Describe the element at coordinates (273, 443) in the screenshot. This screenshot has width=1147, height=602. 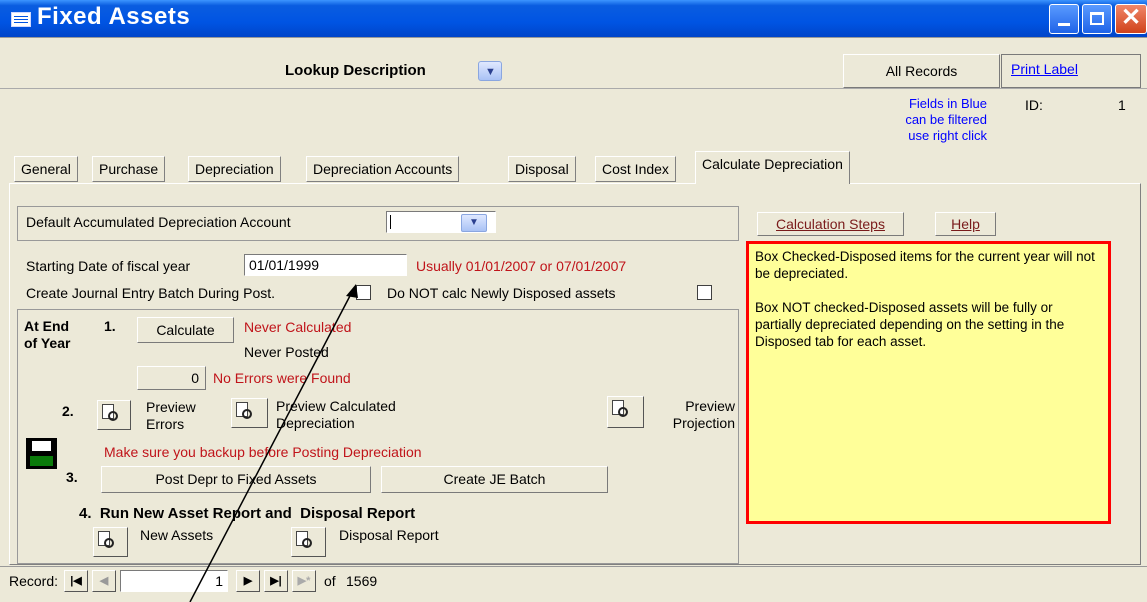
I see `annotation-arrow` at that location.